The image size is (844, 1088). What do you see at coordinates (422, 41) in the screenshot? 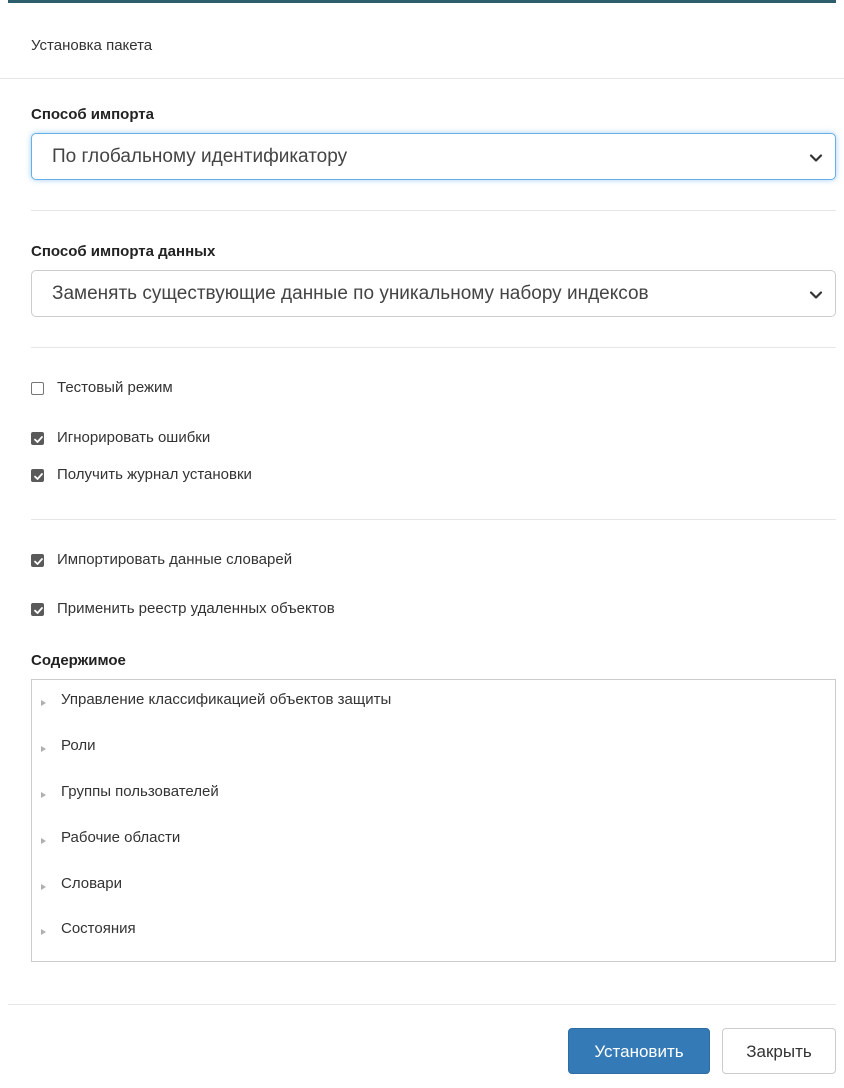
I see `dialog-header: Установка пакета` at bounding box center [422, 41].